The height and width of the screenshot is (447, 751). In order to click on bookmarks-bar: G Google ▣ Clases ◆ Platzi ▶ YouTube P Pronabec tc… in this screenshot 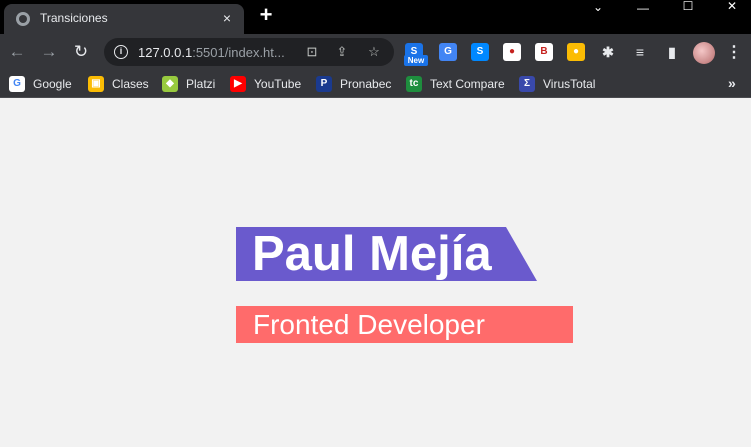, I will do `click(375, 84)`.